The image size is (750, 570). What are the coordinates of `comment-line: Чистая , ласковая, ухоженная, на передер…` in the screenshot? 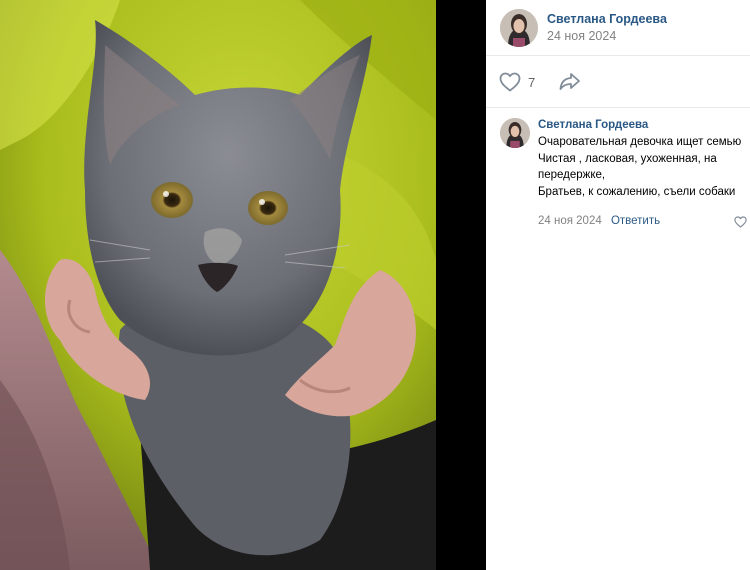 It's located at (627, 167).